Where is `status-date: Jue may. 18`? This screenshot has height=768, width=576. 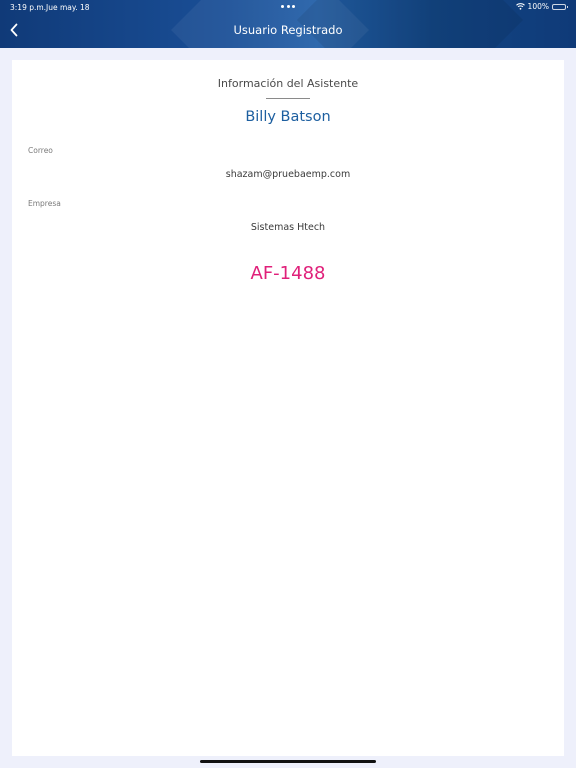
status-date: Jue may. 18 is located at coordinates (68, 7).